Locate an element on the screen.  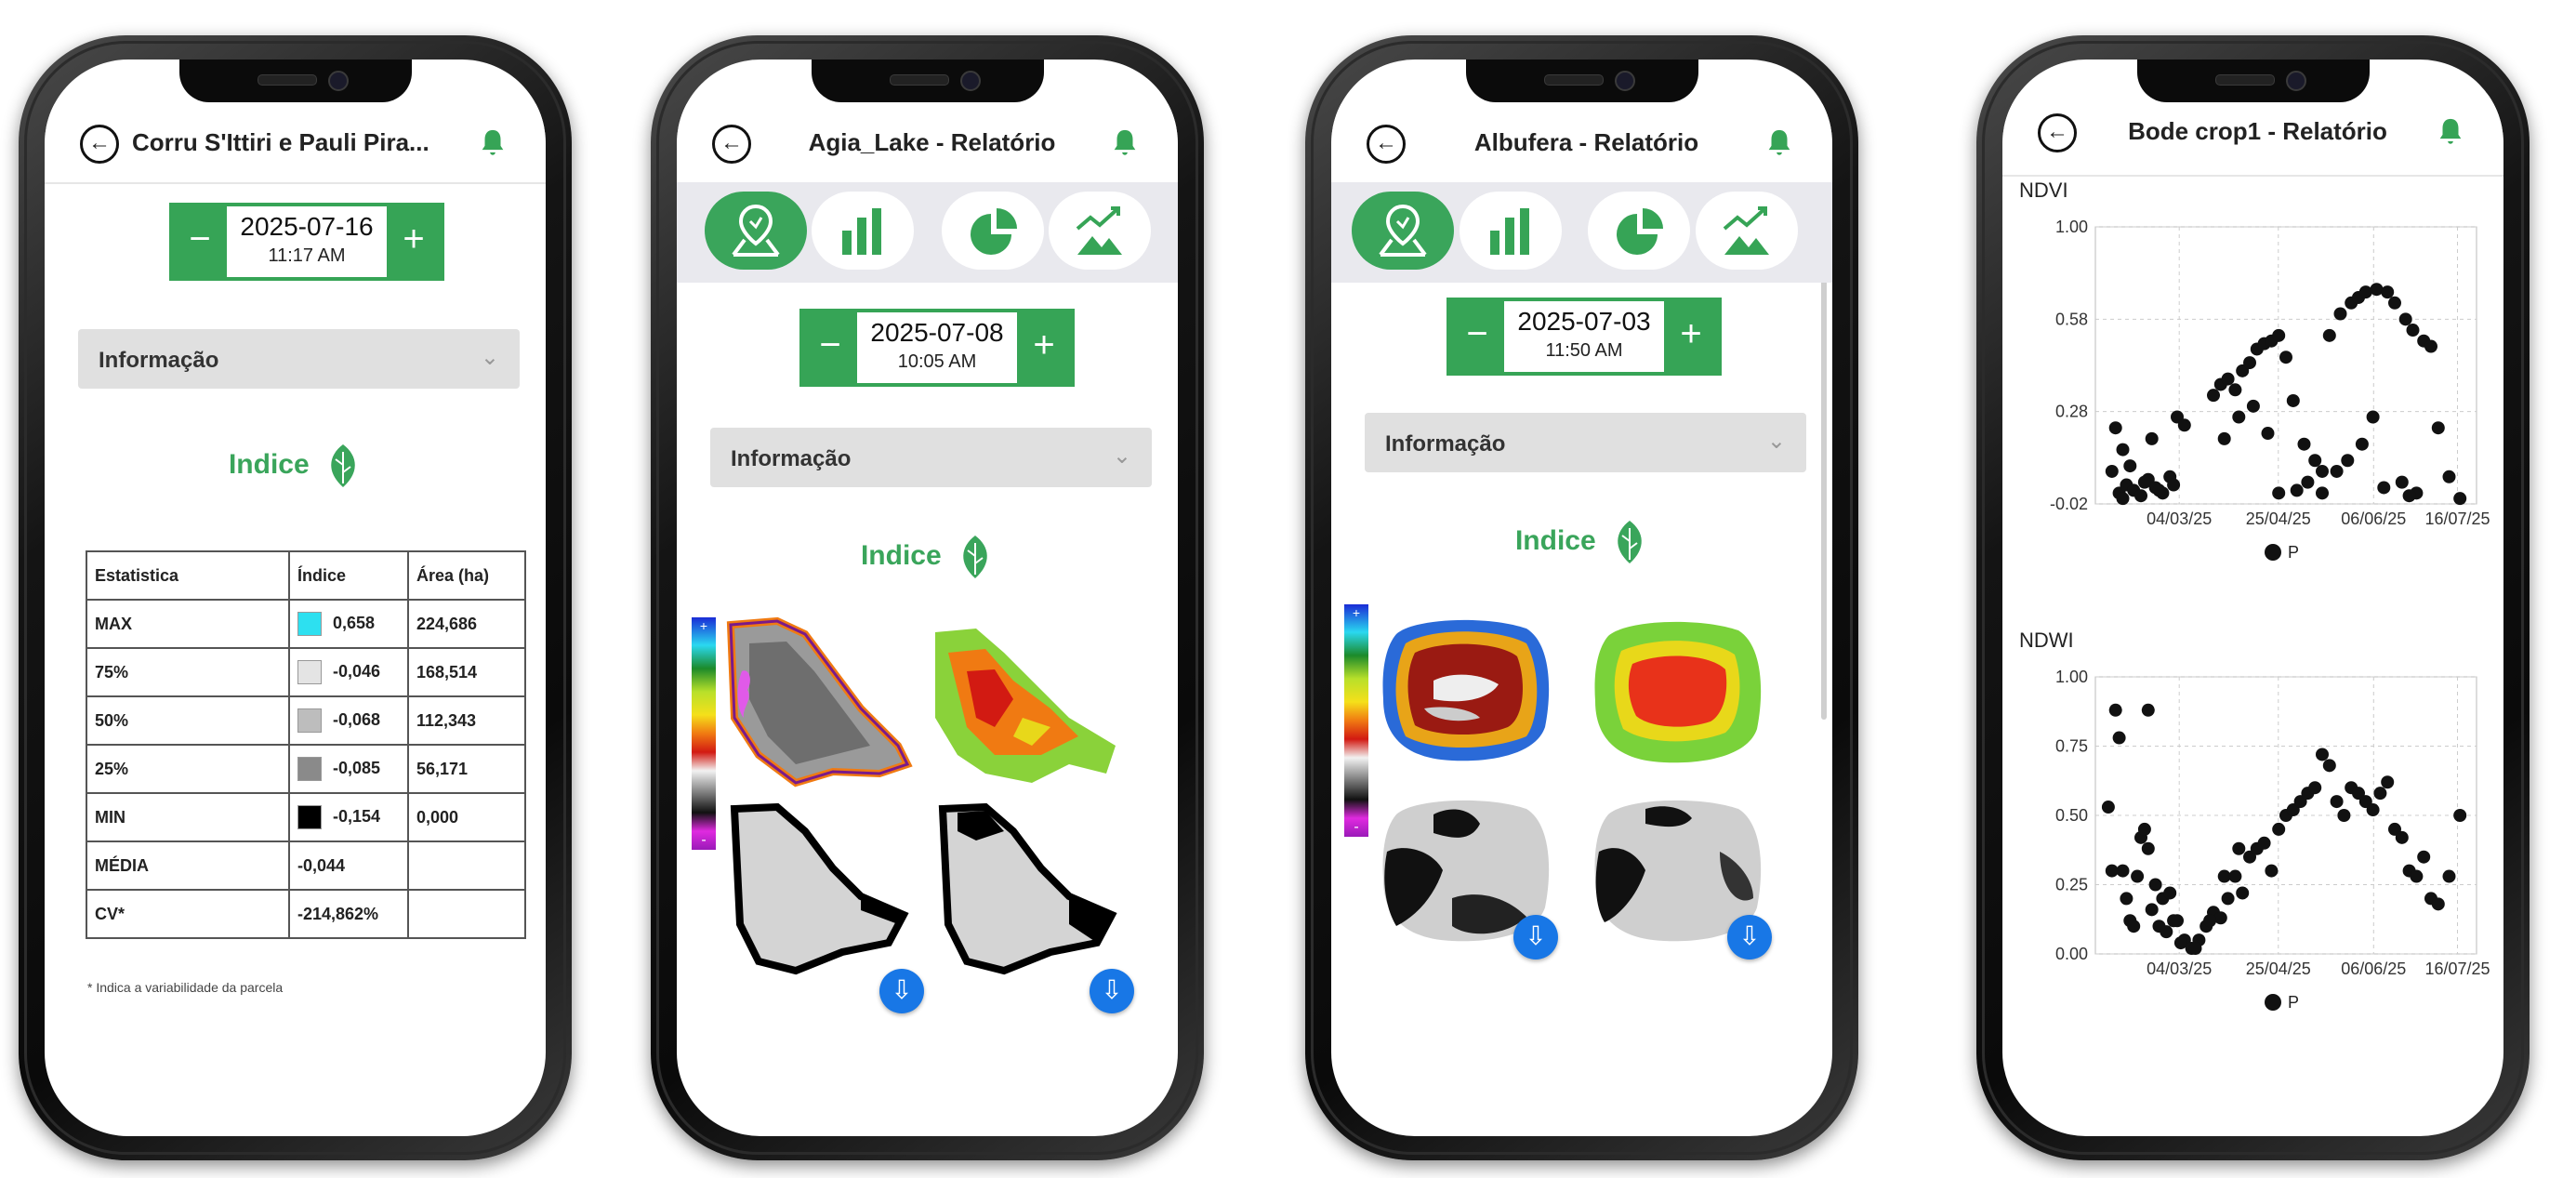
accordion-label: Informação is located at coordinates (159, 360).